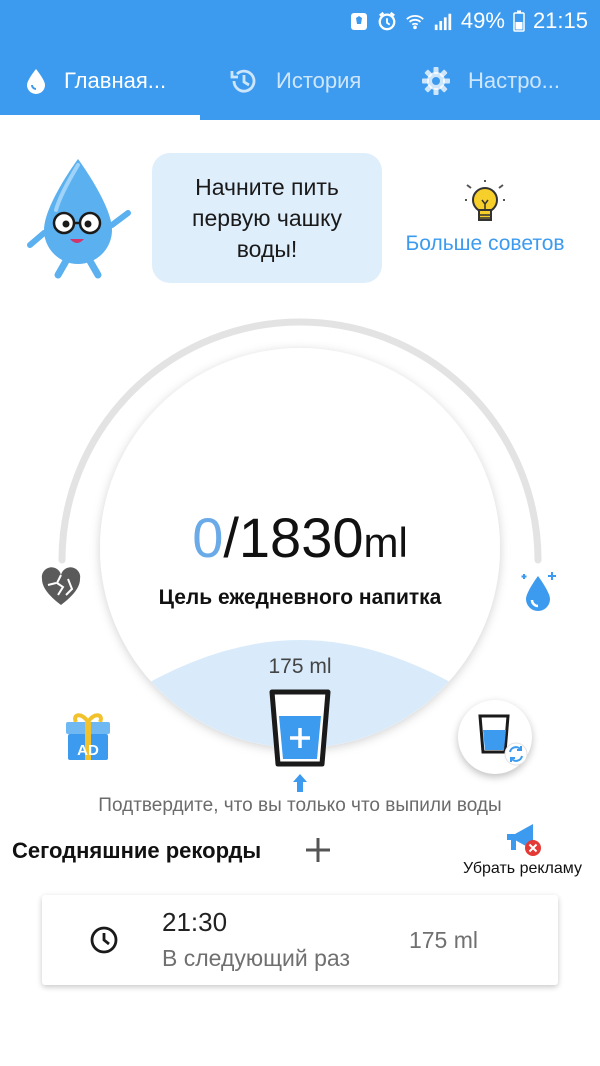 This screenshot has height=1066, width=600. What do you see at coordinates (300, 21) in the screenshot?
I see `status-bar: 49% 21:15` at bounding box center [300, 21].